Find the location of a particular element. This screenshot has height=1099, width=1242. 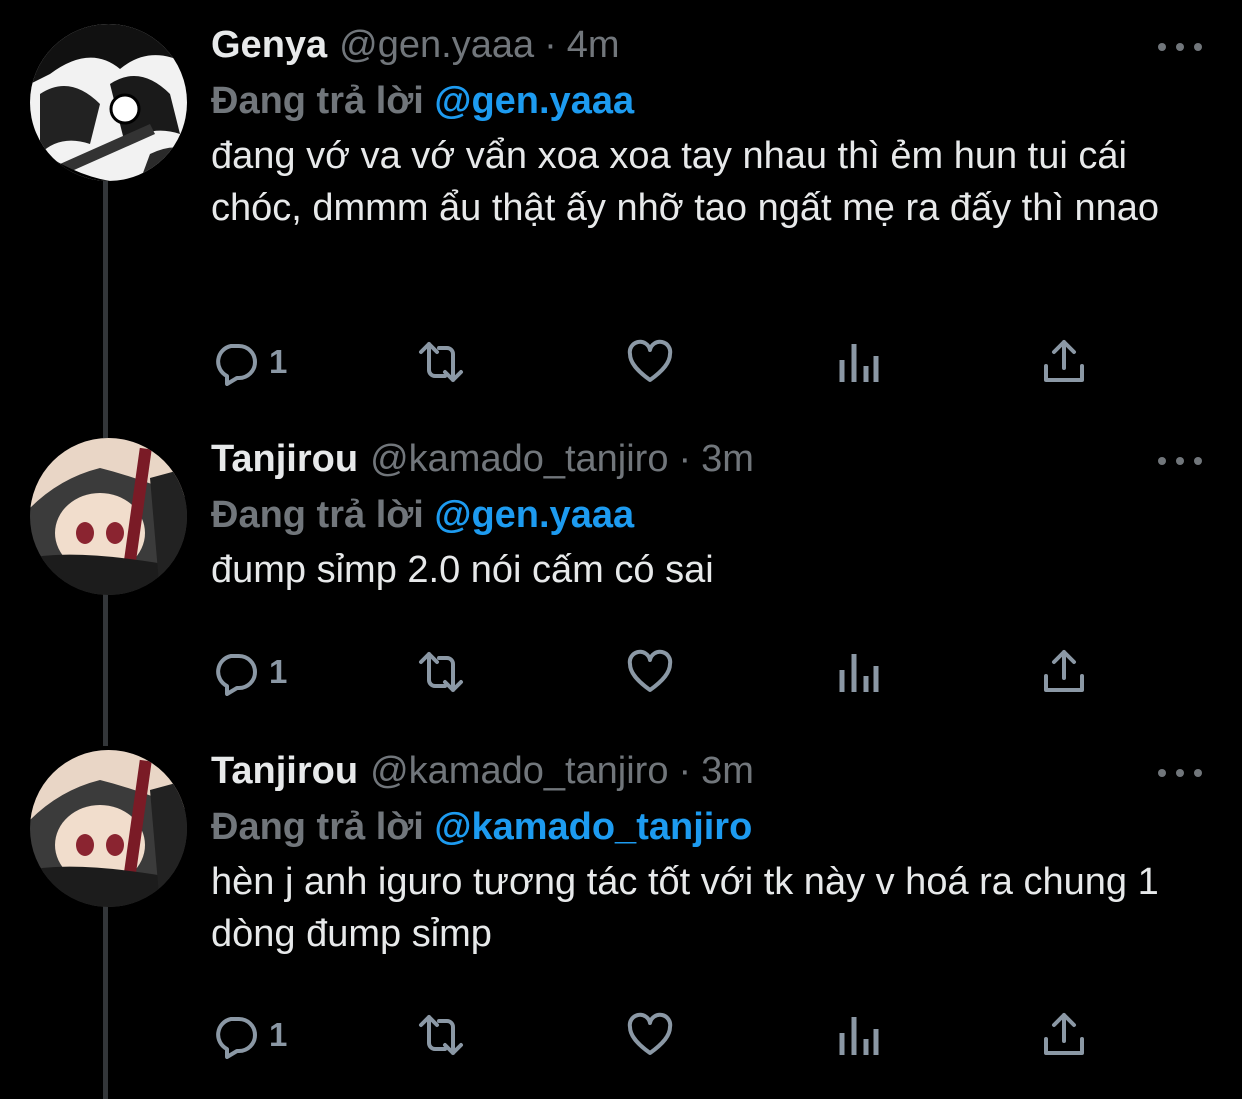

reply-mention: @kamado_tanjiro is located at coordinates (593, 827).